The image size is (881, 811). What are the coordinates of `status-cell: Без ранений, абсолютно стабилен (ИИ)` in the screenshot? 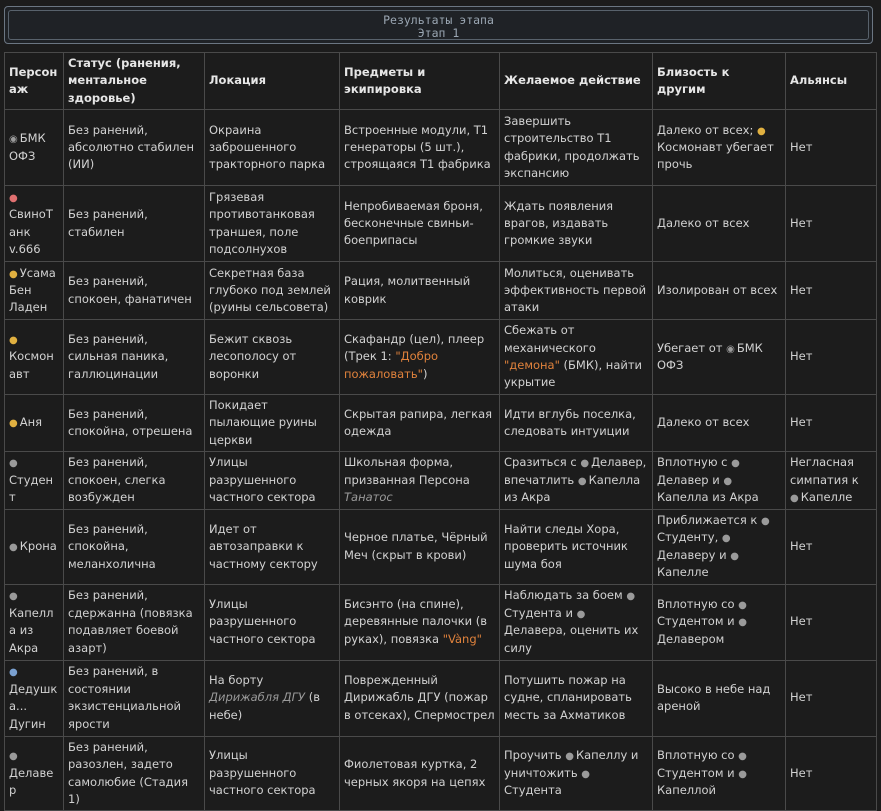 It's located at (134, 148).